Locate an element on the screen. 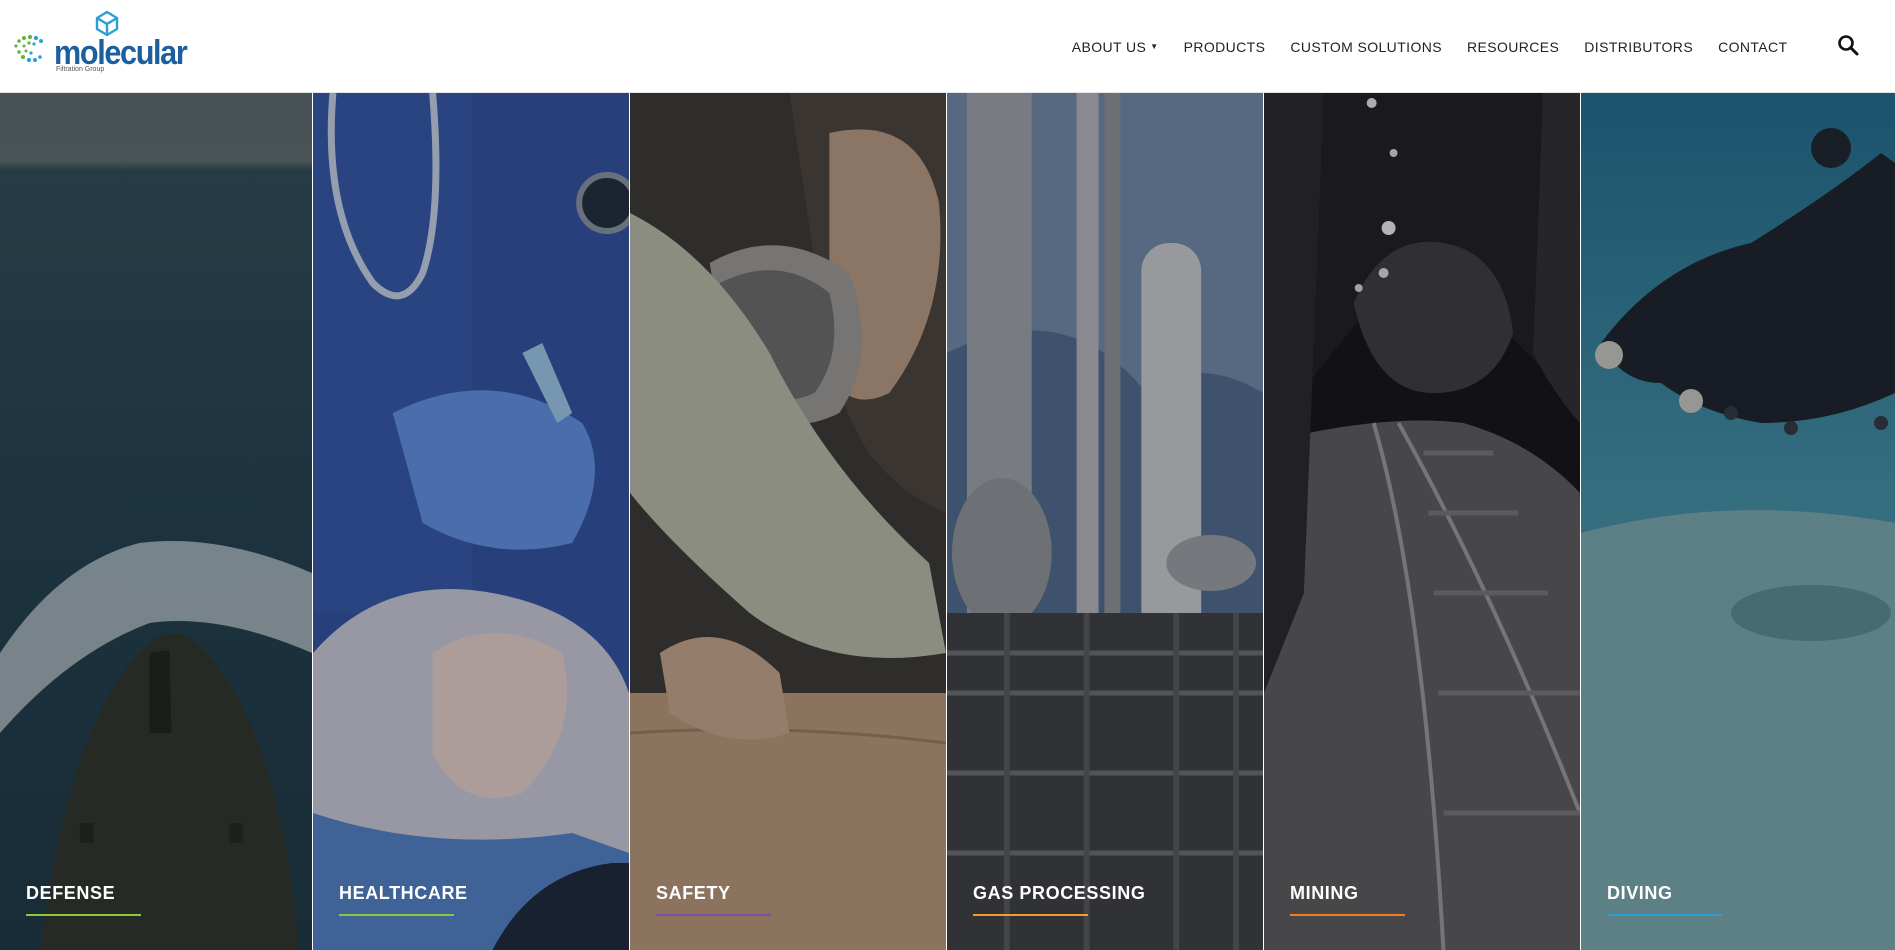 This screenshot has width=1895, height=950. nav-item-label: DISTRIBUTORS is located at coordinates (1639, 46).